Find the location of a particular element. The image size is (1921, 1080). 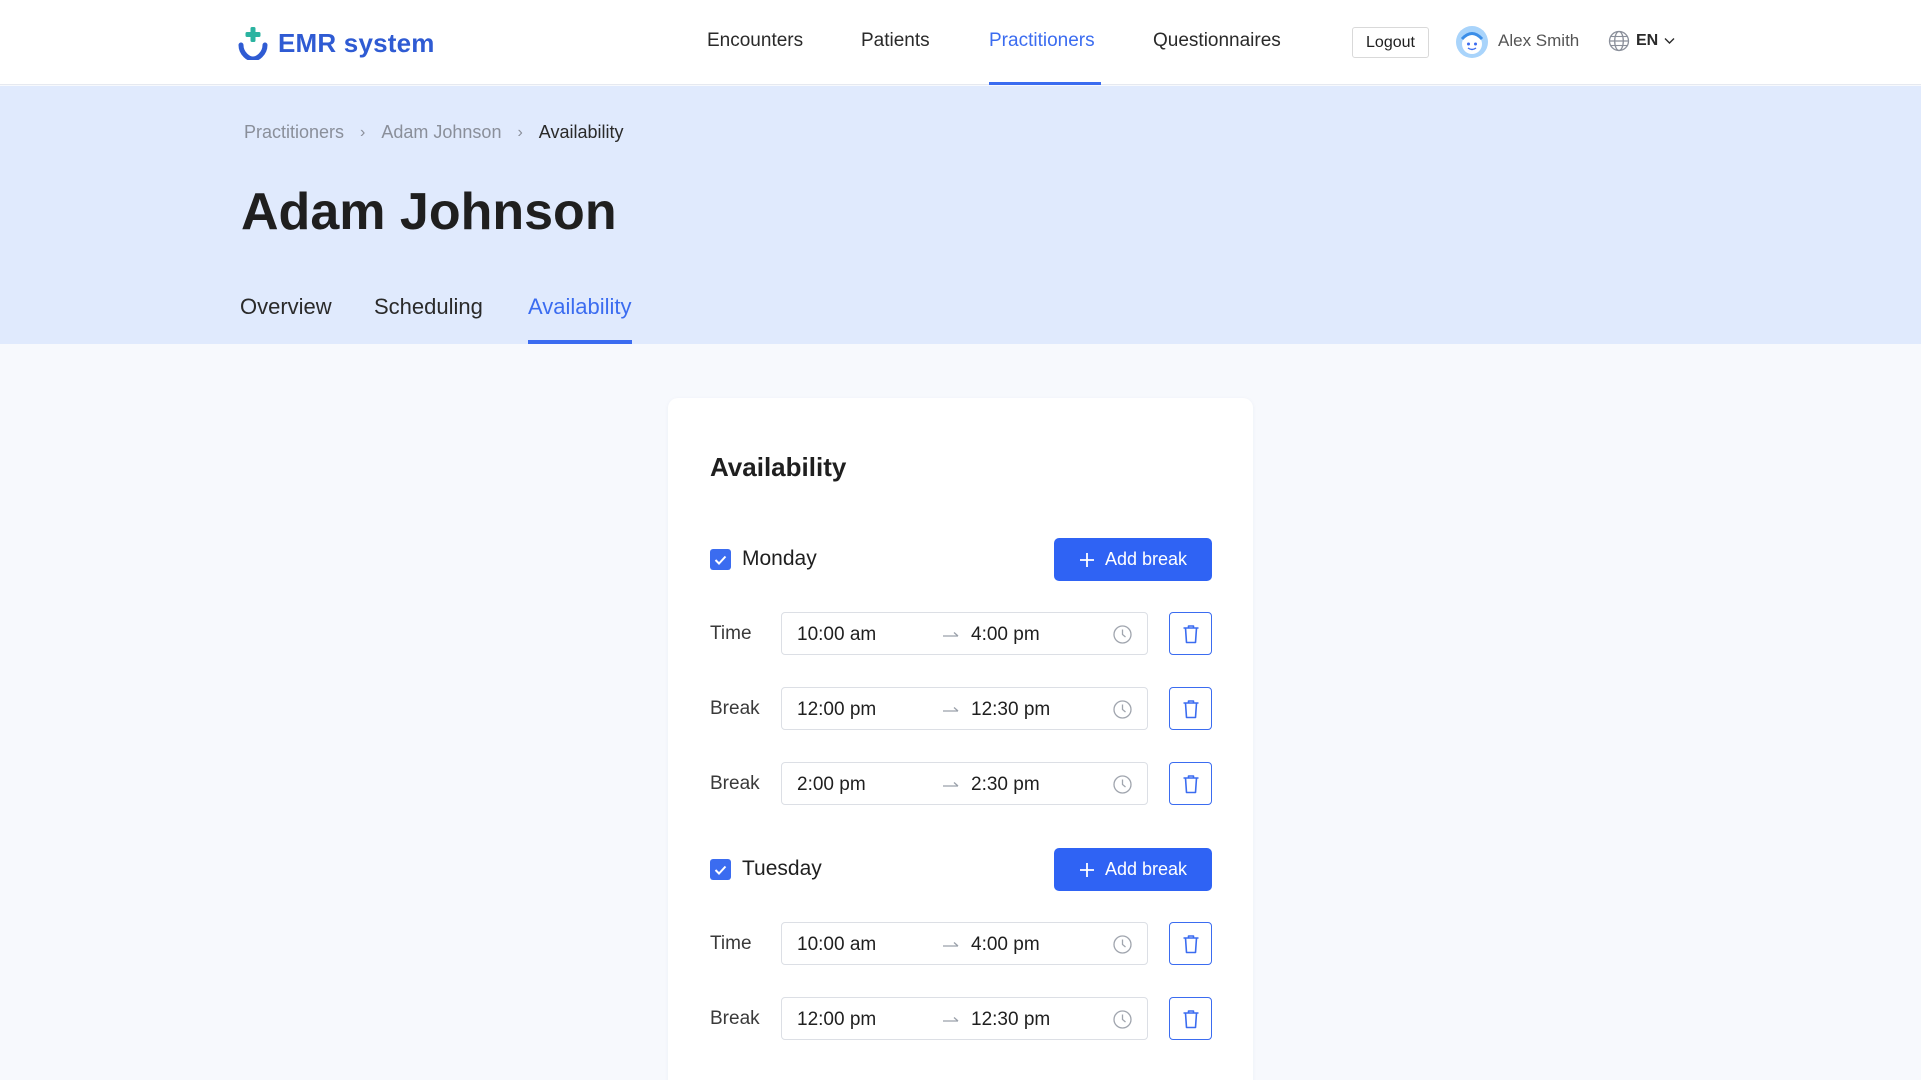

chevron-down-icon is located at coordinates (1669, 41).